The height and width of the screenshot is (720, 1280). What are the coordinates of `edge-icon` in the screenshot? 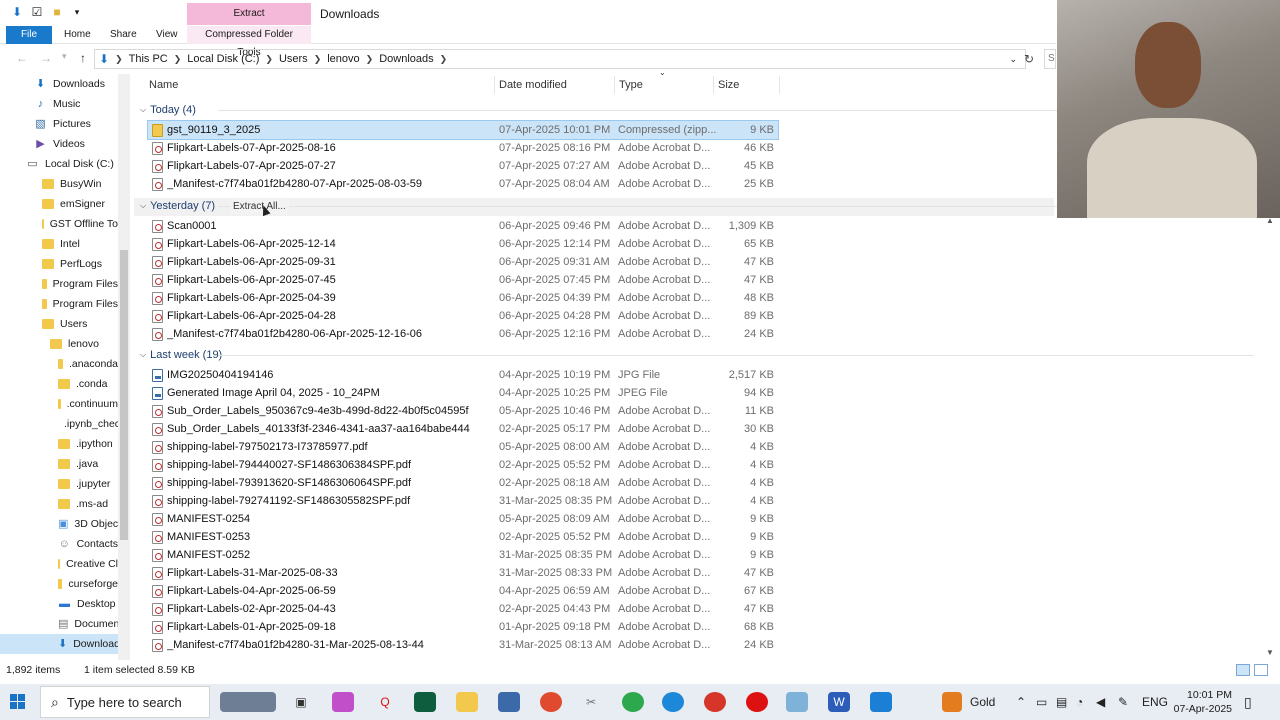 It's located at (673, 702).